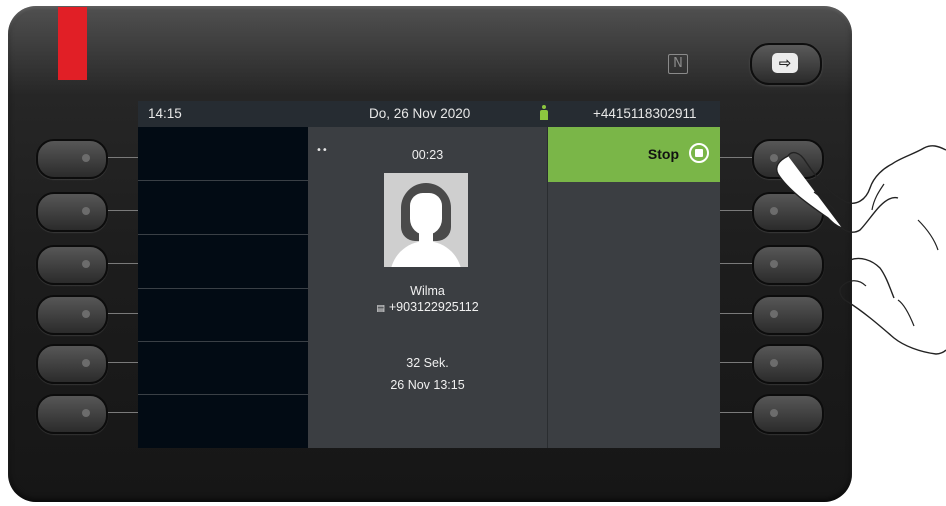  I want to click on stop-icon, so click(699, 153).